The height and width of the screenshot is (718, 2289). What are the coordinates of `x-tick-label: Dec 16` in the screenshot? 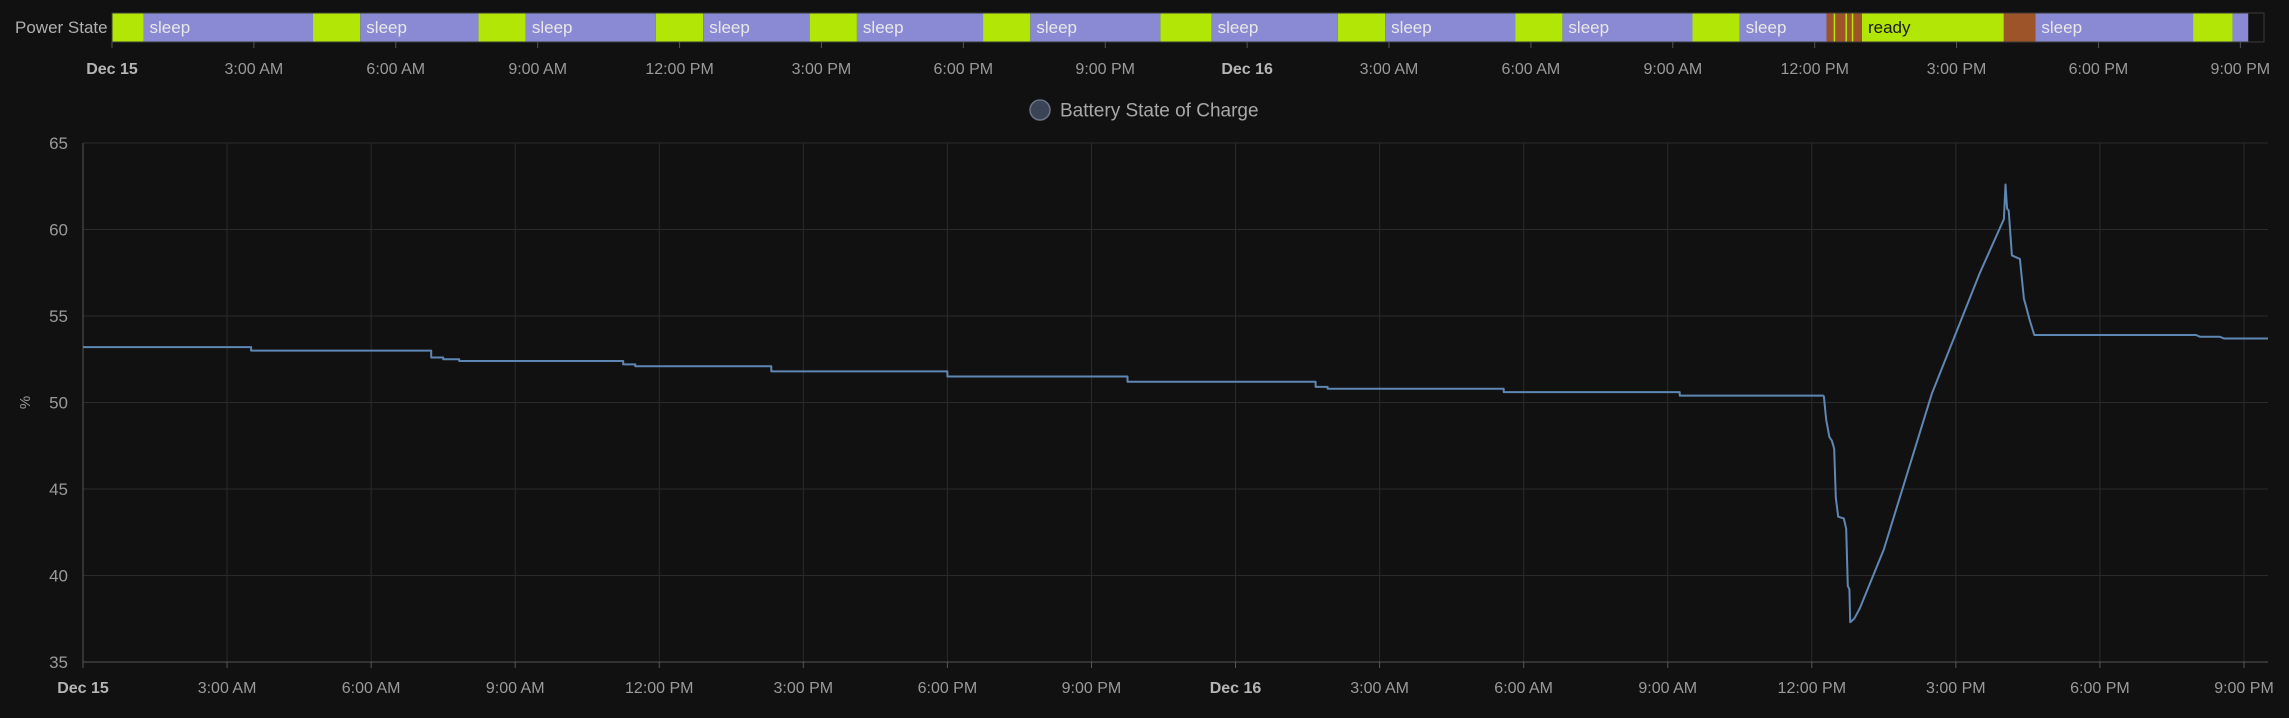 It's located at (1236, 688).